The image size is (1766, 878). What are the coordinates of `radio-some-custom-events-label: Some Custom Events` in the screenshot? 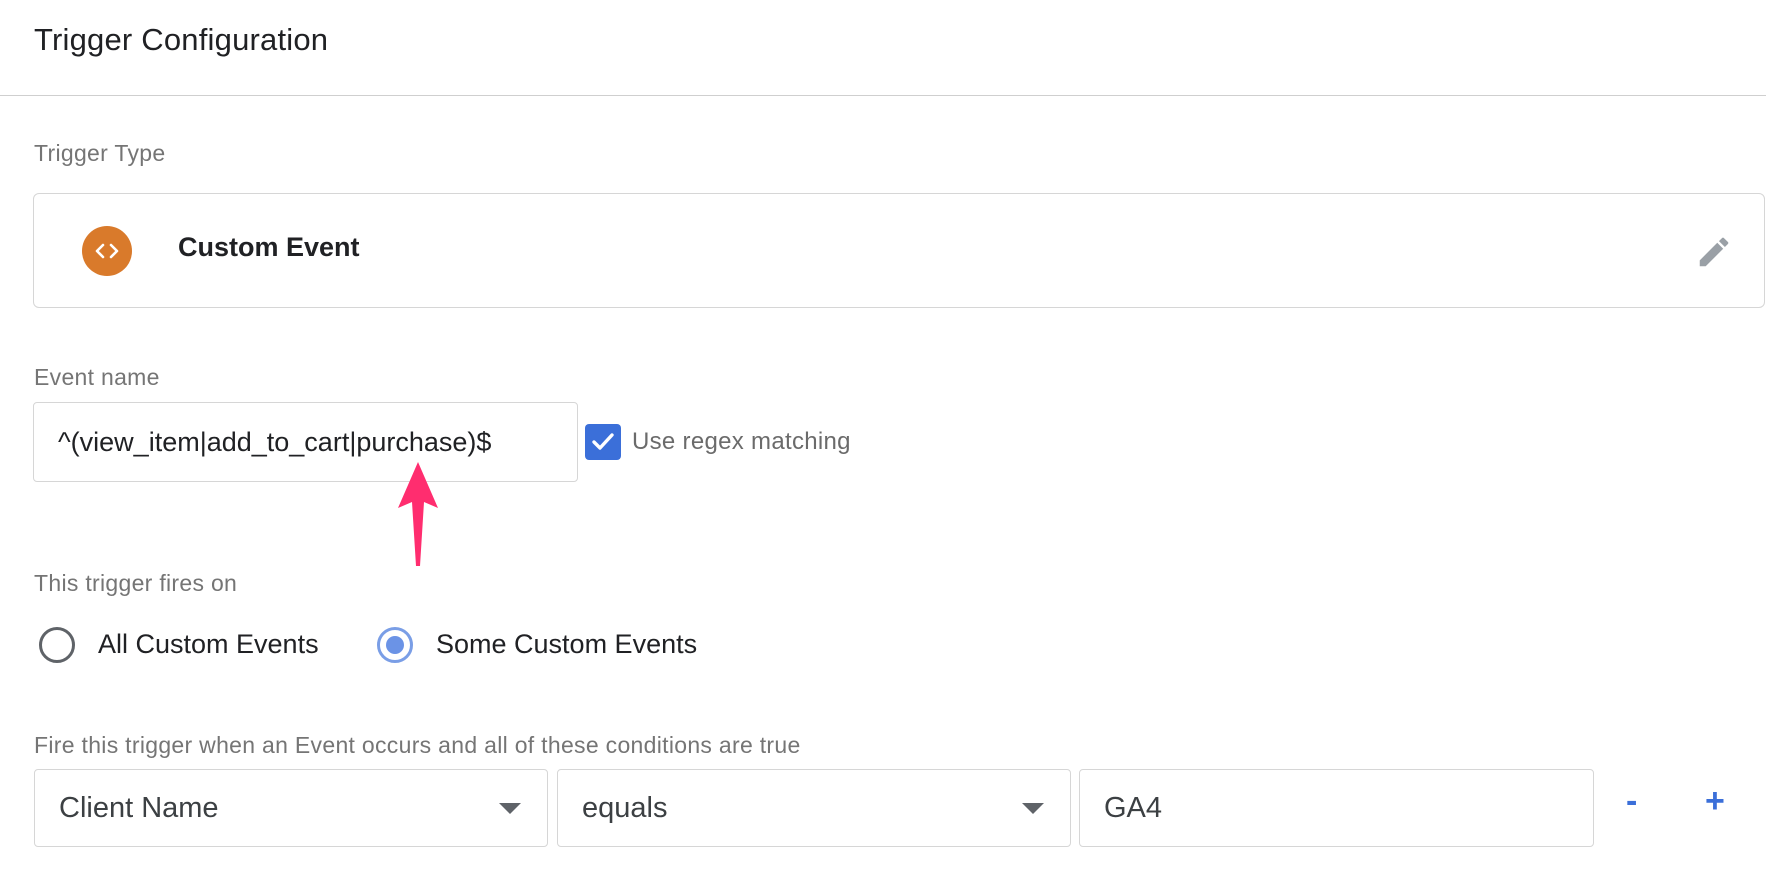 It's located at (566, 644).